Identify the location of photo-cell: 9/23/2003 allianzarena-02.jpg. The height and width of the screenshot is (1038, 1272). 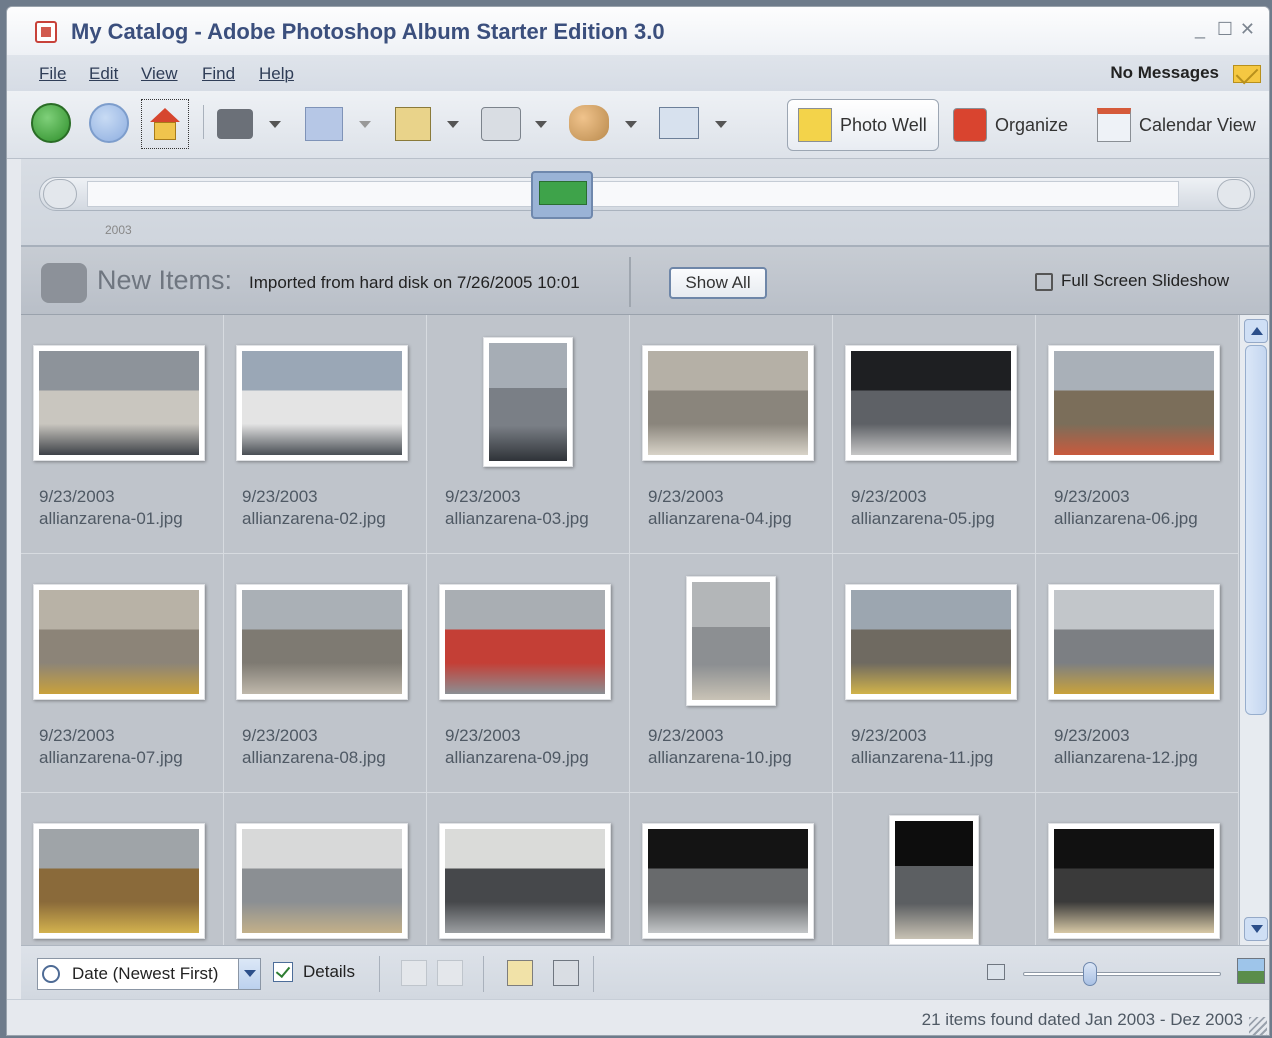
(325, 434).